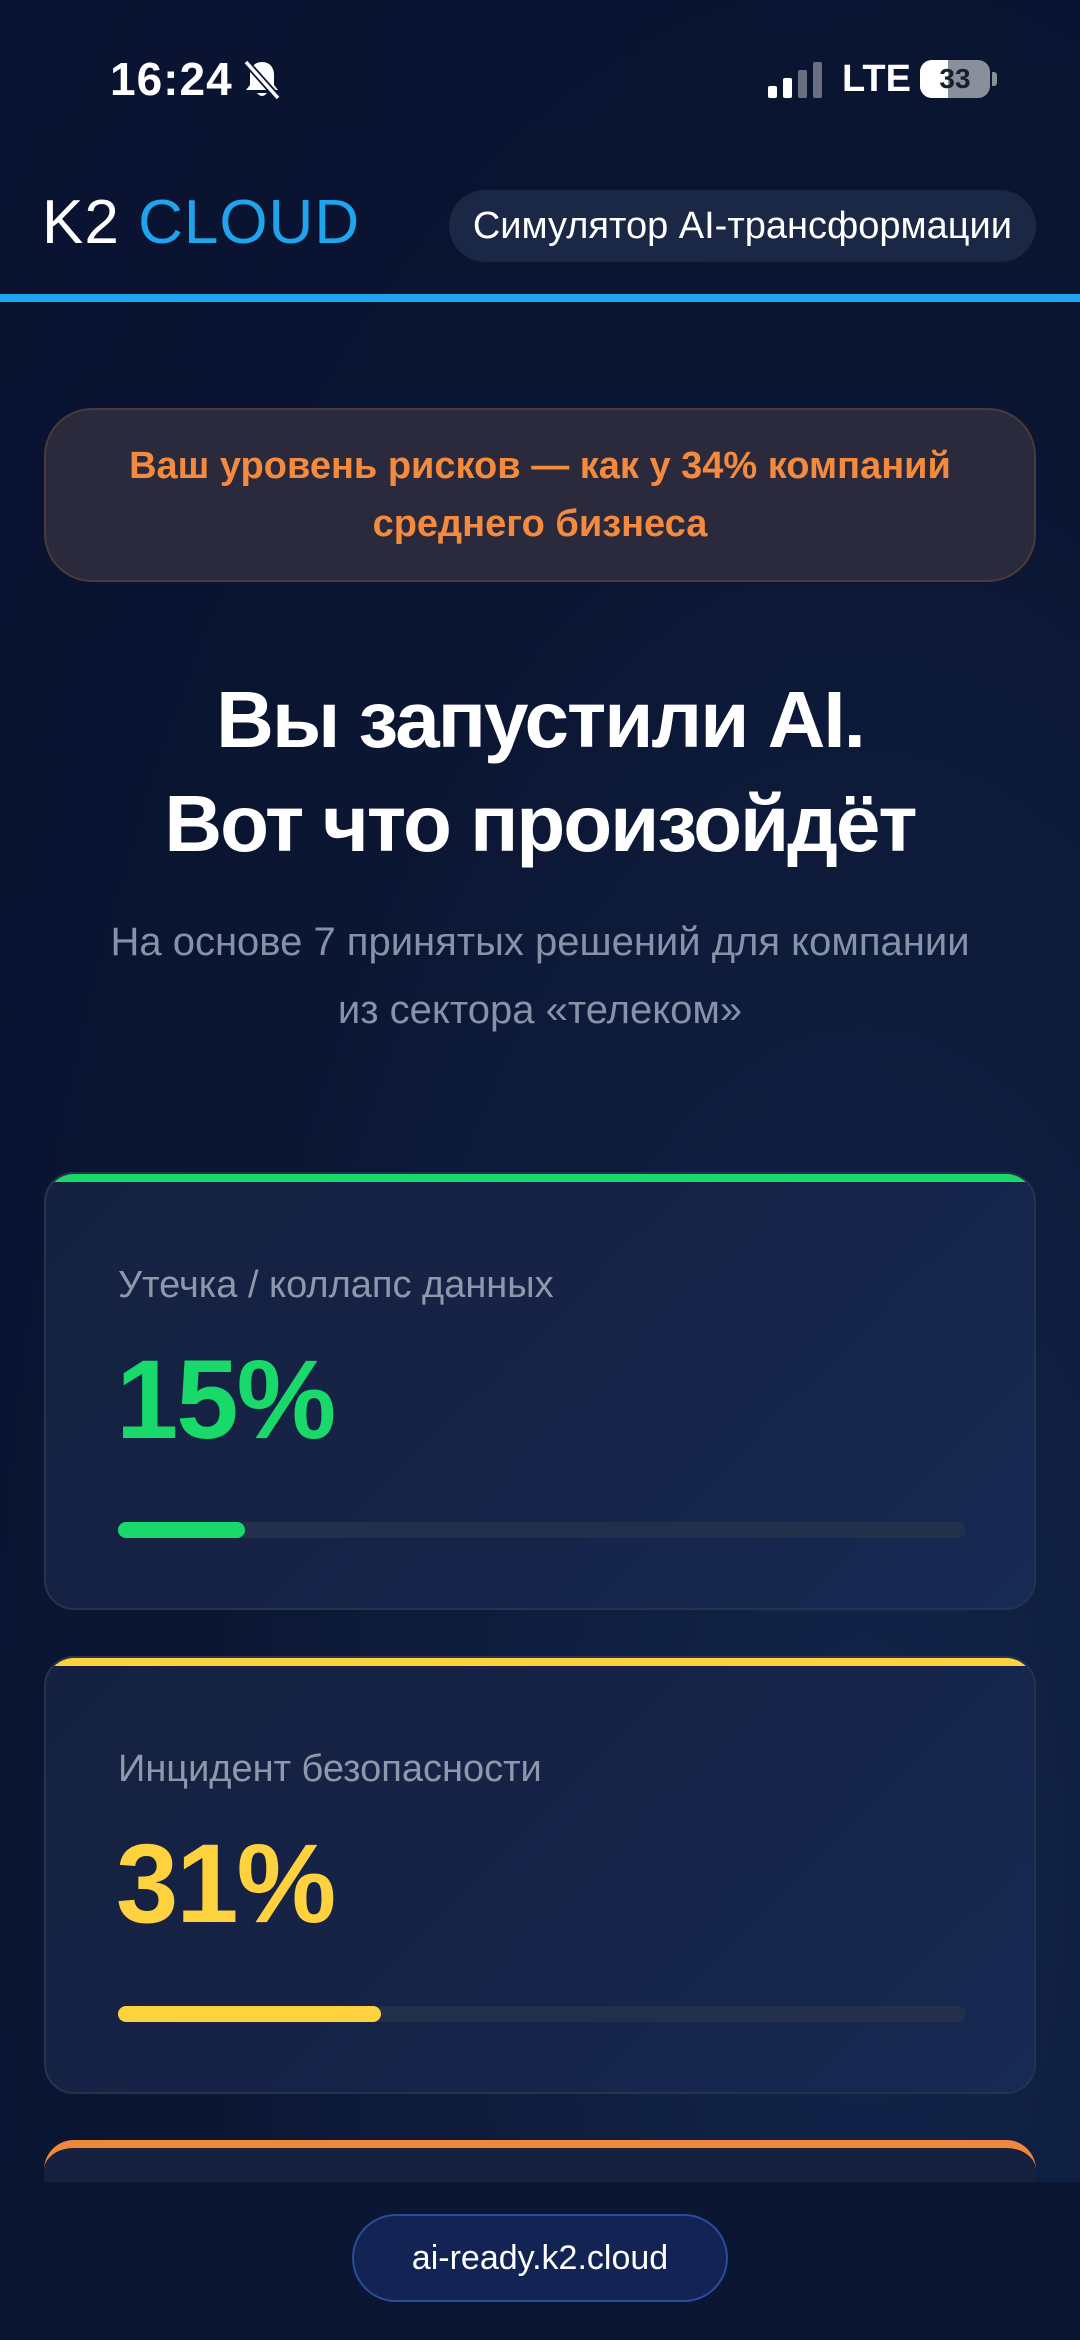 The height and width of the screenshot is (2340, 1080). I want to click on logo-cloud: CLOUD, so click(249, 222).